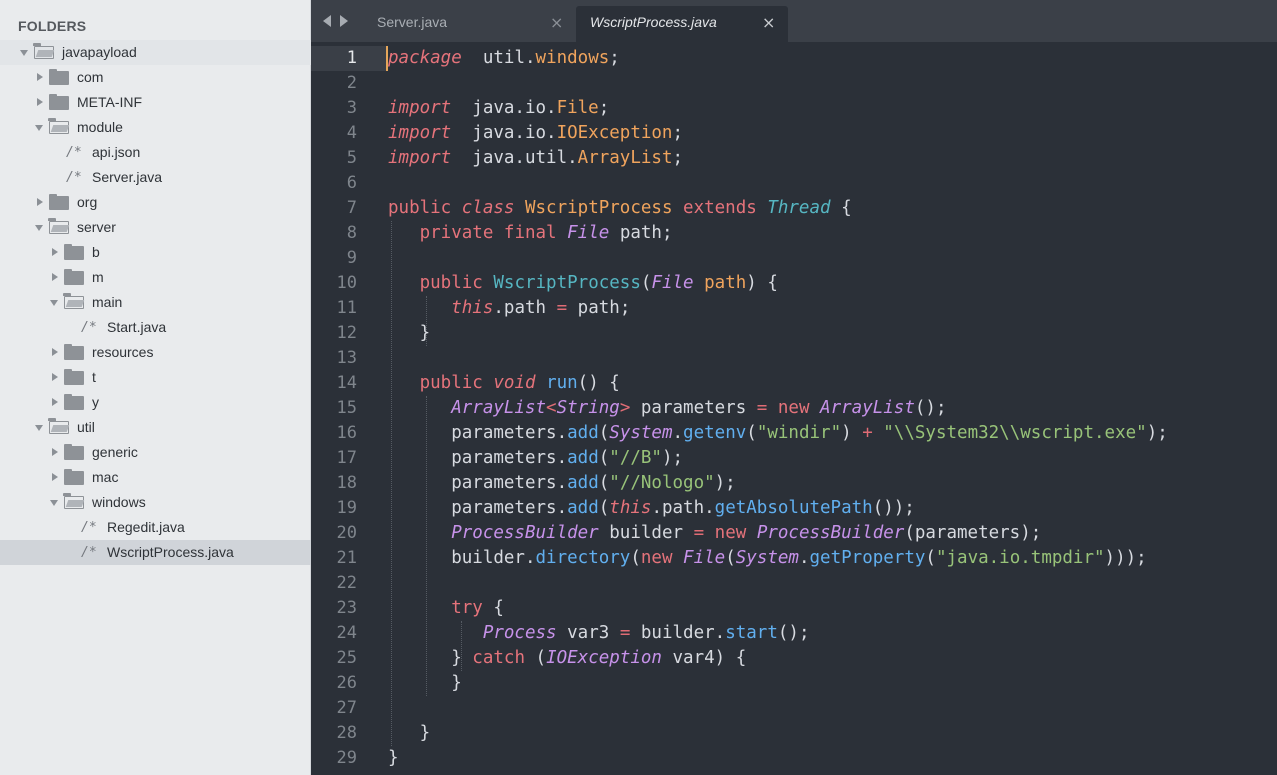 Image resolution: width=1277 pixels, height=775 pixels. What do you see at coordinates (155, 202) in the screenshot?
I see `tree-item-org: org` at bounding box center [155, 202].